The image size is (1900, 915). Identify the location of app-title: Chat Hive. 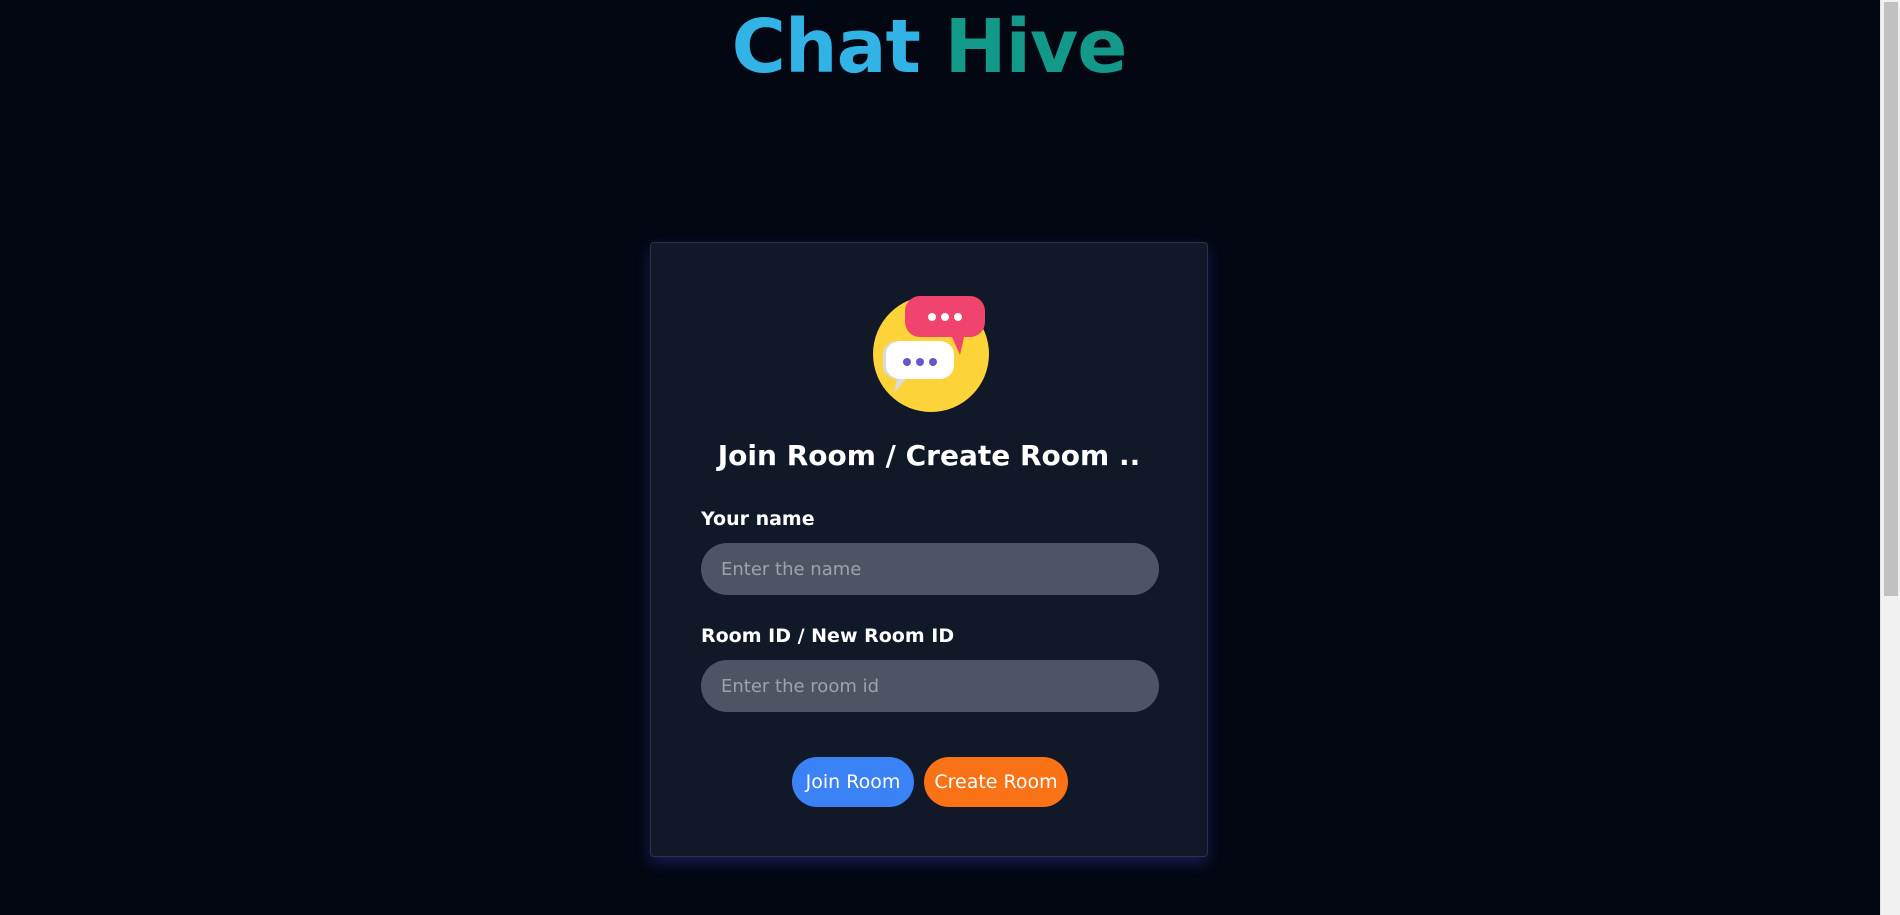
(929, 47).